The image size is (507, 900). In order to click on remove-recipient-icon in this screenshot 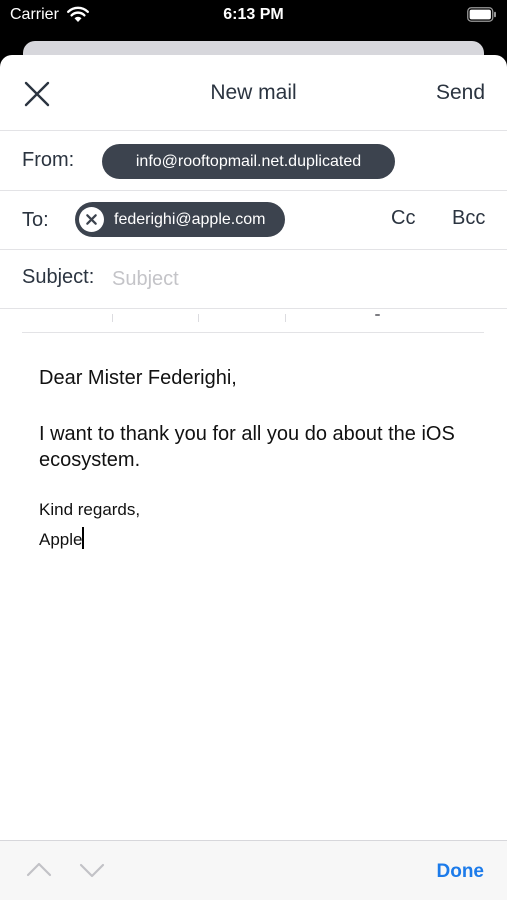, I will do `click(91, 219)`.